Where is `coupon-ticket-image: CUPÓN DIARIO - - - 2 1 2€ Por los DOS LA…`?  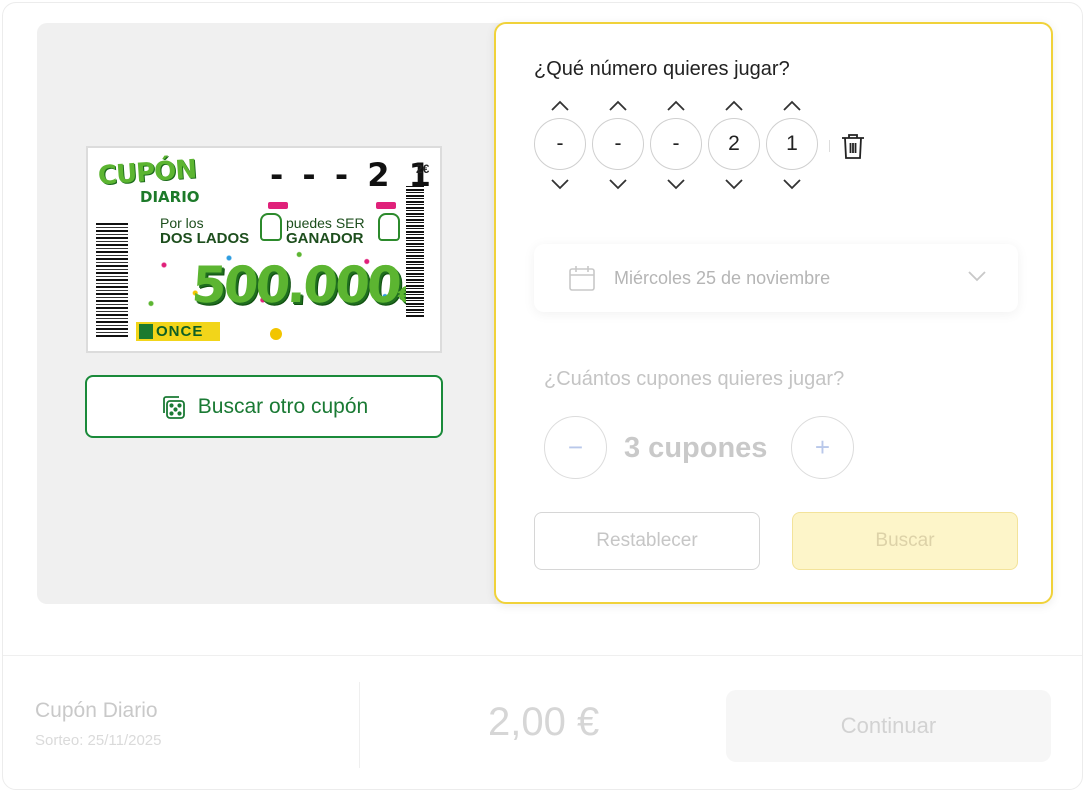 coupon-ticket-image: CUPÓN DIARIO - - - 2 1 2€ Por los DOS LA… is located at coordinates (264, 249).